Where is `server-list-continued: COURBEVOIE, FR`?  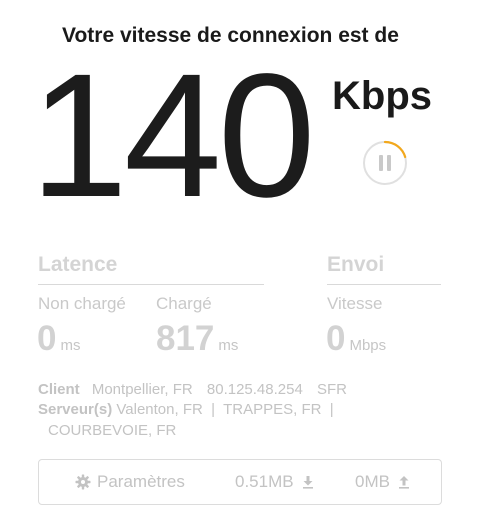 server-list-continued: COURBEVOIE, FR is located at coordinates (112, 430).